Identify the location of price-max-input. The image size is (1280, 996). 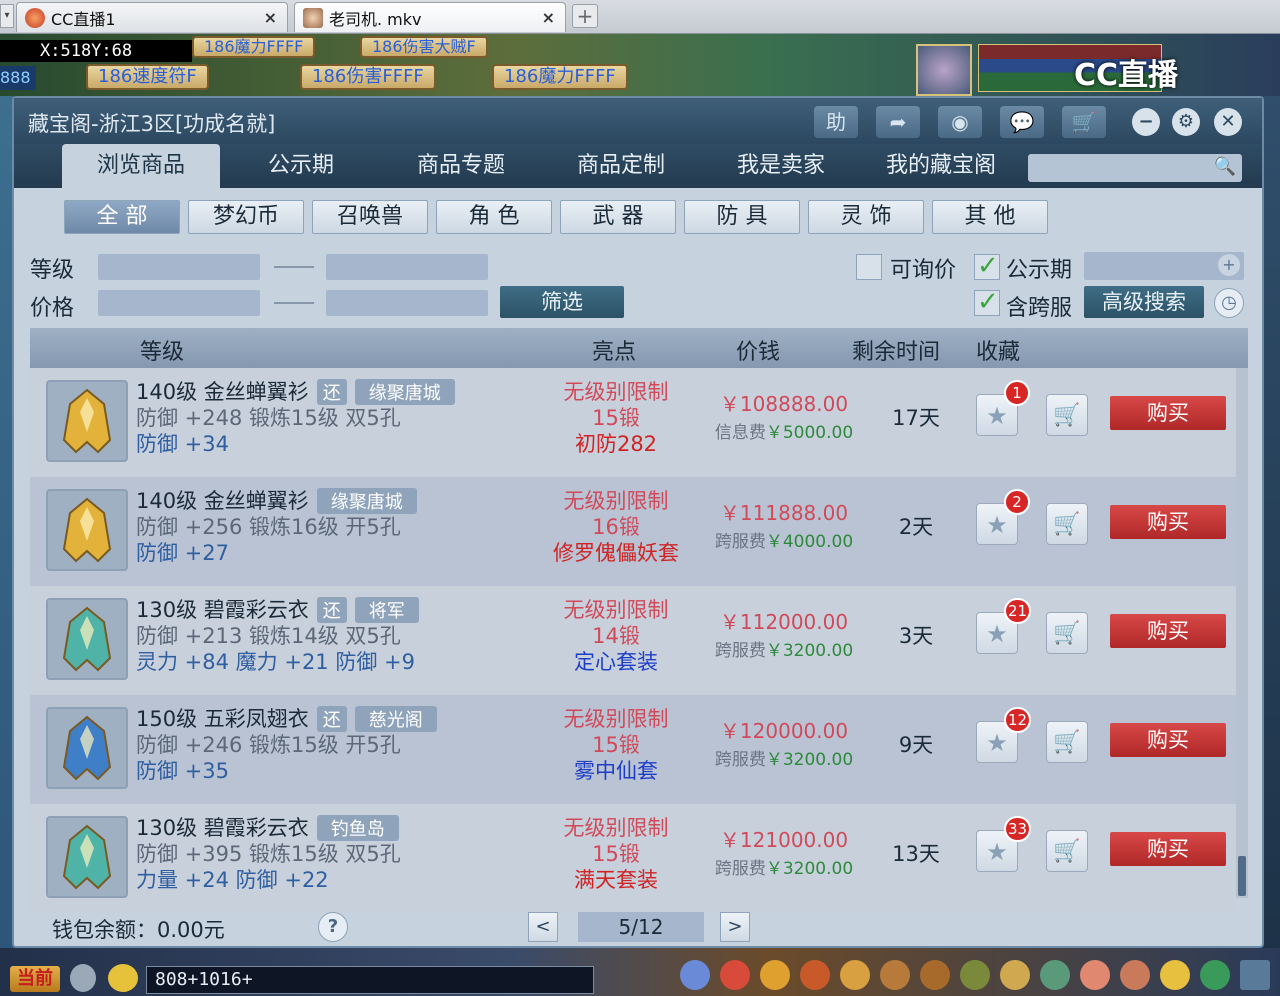
(407, 303).